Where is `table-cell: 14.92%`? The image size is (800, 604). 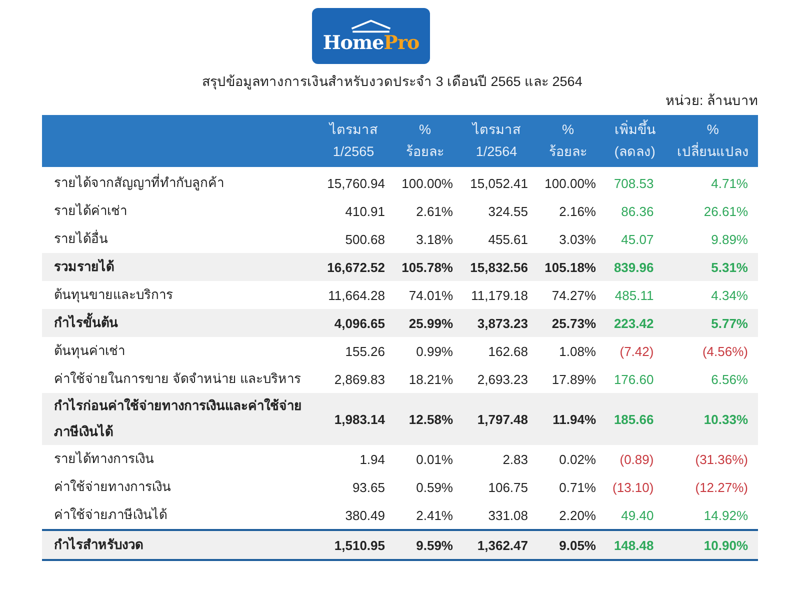 table-cell: 14.92% is located at coordinates (726, 515).